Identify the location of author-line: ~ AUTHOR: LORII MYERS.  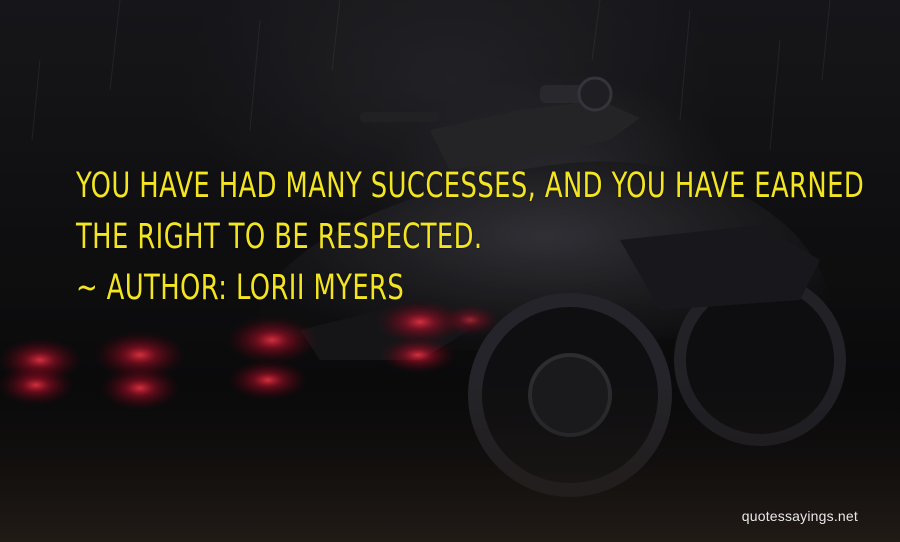
(240, 288).